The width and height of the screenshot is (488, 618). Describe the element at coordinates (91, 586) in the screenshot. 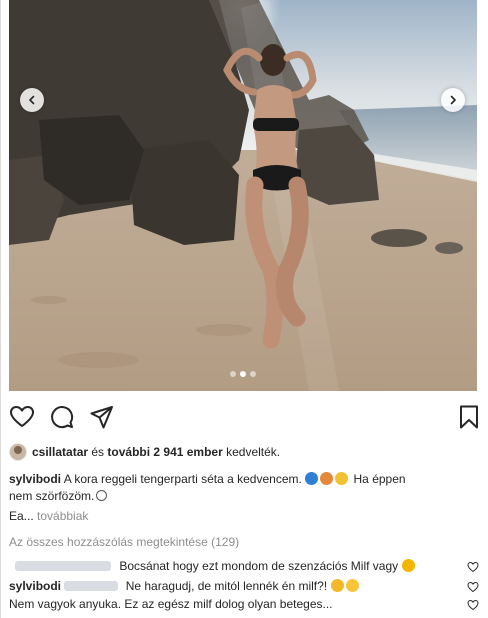

I see `blurred-mention` at that location.